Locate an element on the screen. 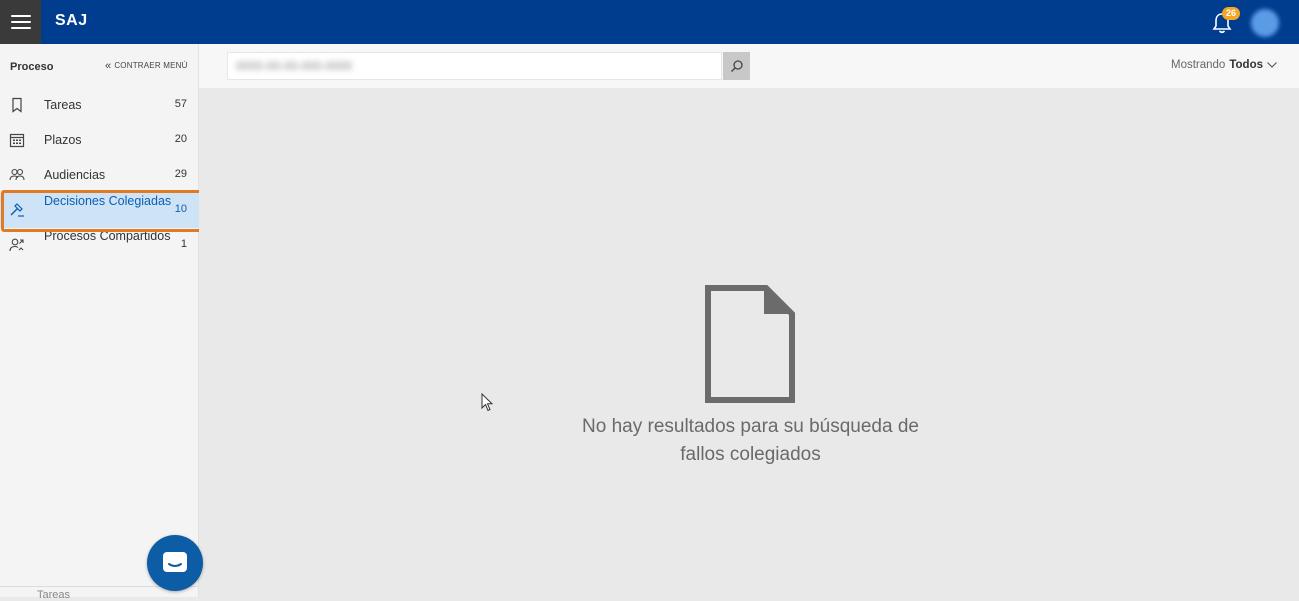  search-button is located at coordinates (736, 66).